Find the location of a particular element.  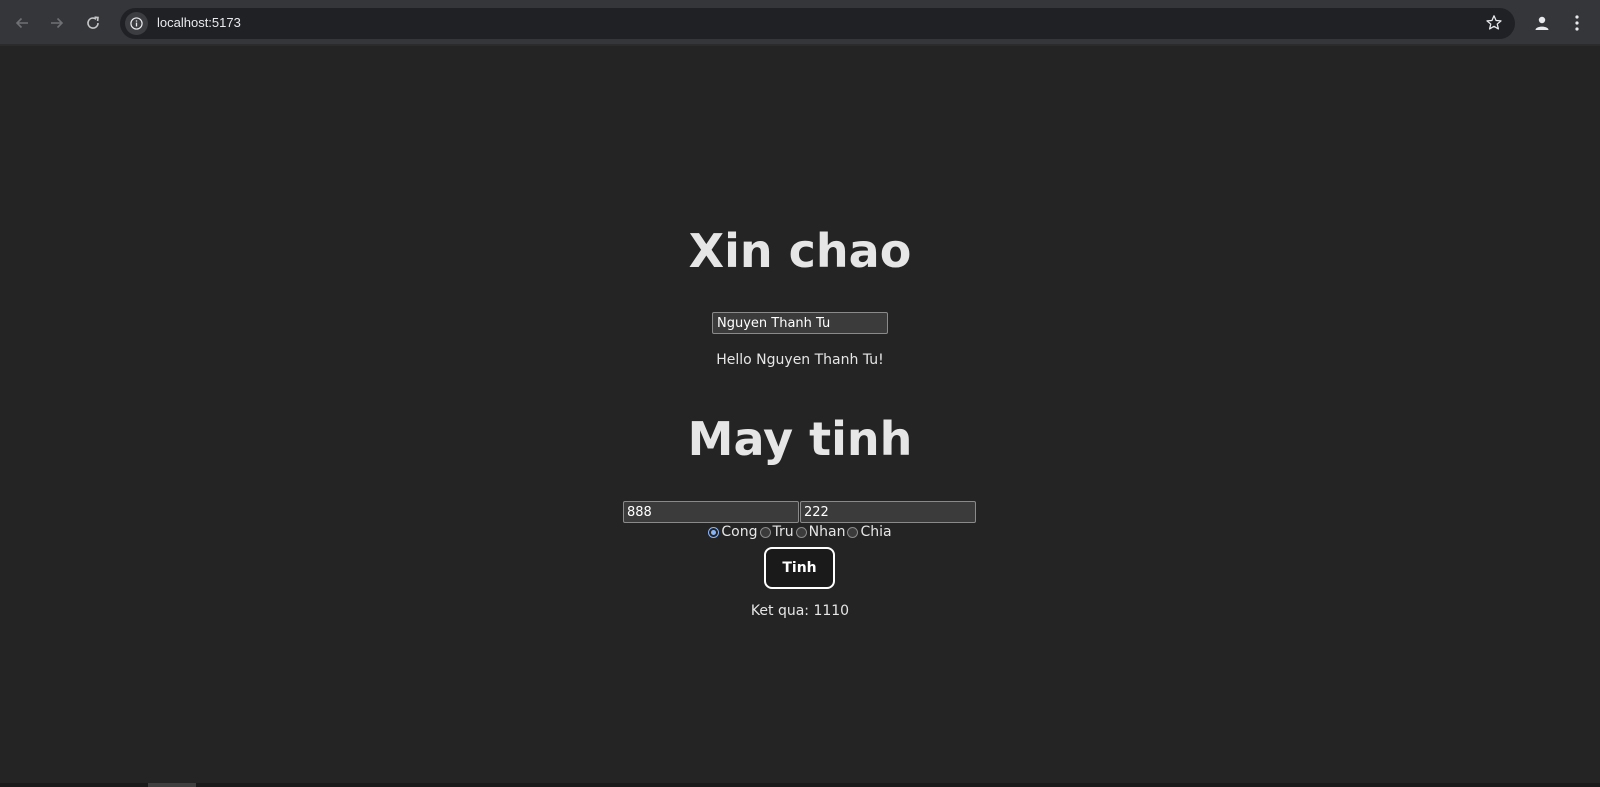

reload-icon is located at coordinates (93, 22).